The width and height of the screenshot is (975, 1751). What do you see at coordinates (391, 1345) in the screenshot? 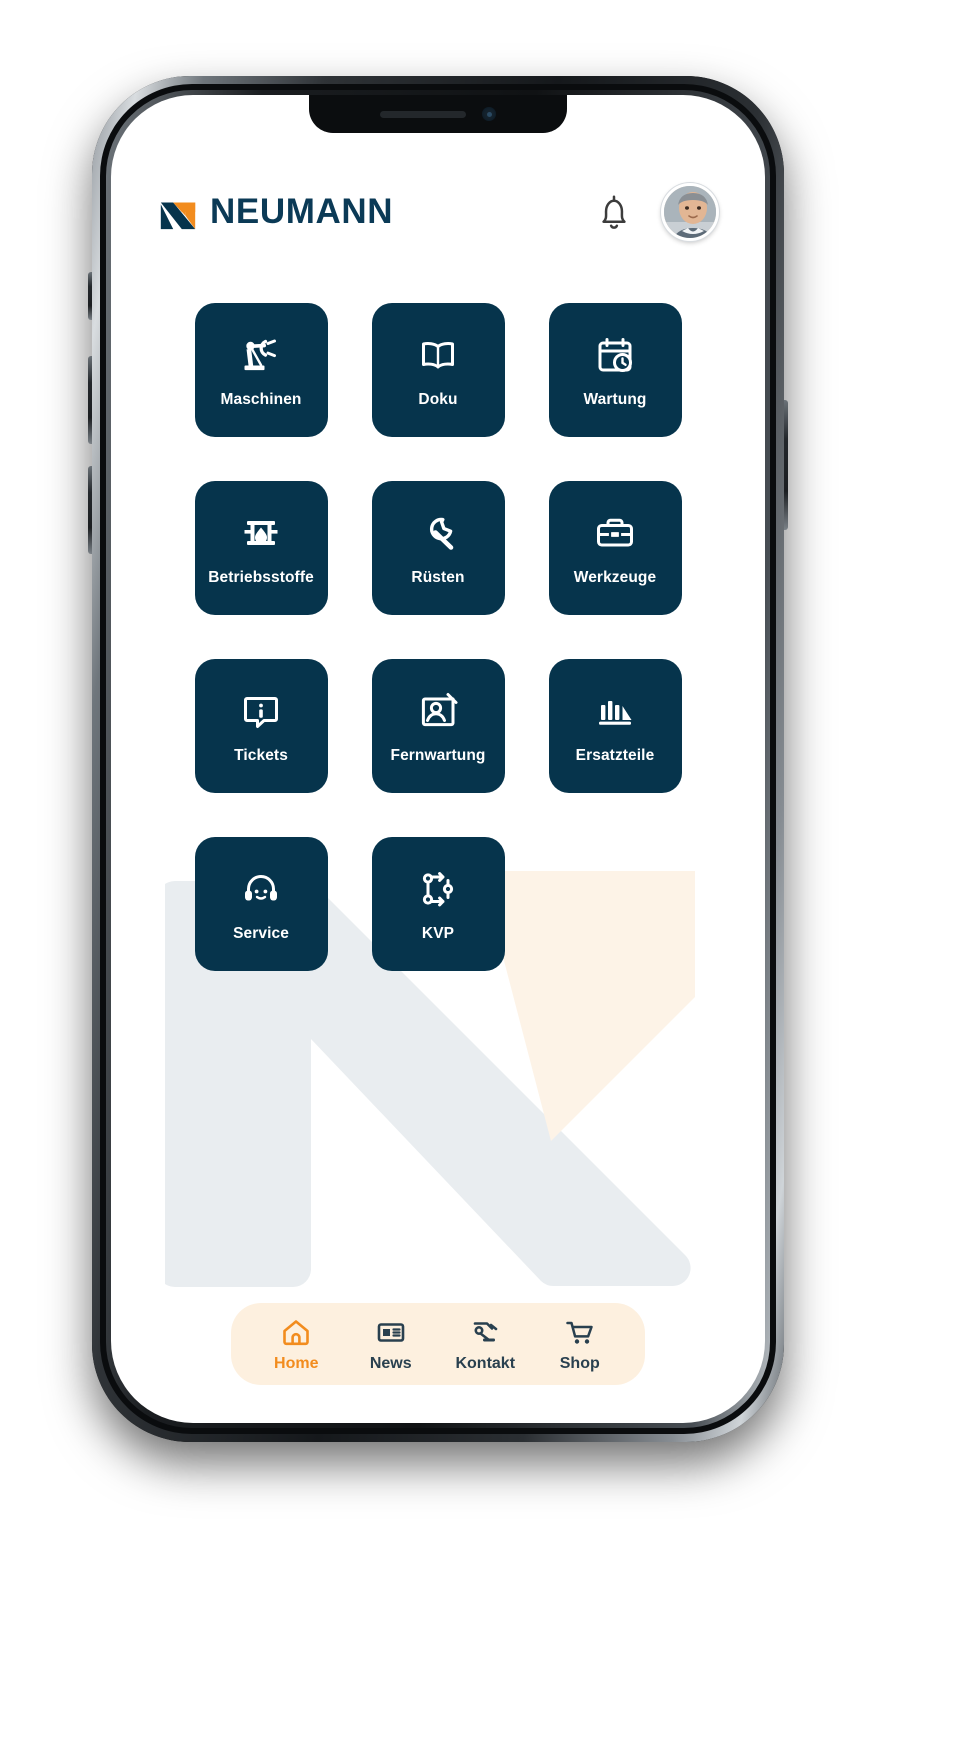
I see `nav-item-news: News` at bounding box center [391, 1345].